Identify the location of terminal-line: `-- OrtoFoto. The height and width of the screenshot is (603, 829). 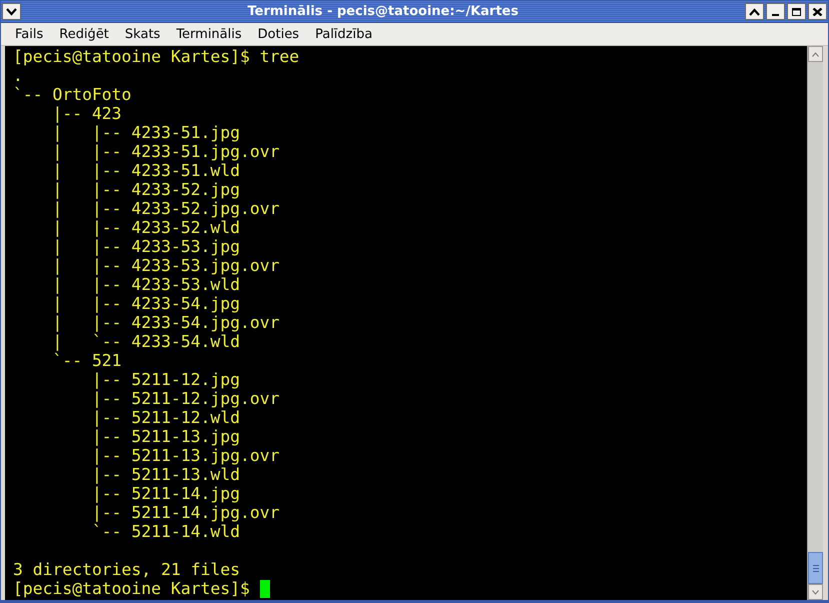
(72, 94).